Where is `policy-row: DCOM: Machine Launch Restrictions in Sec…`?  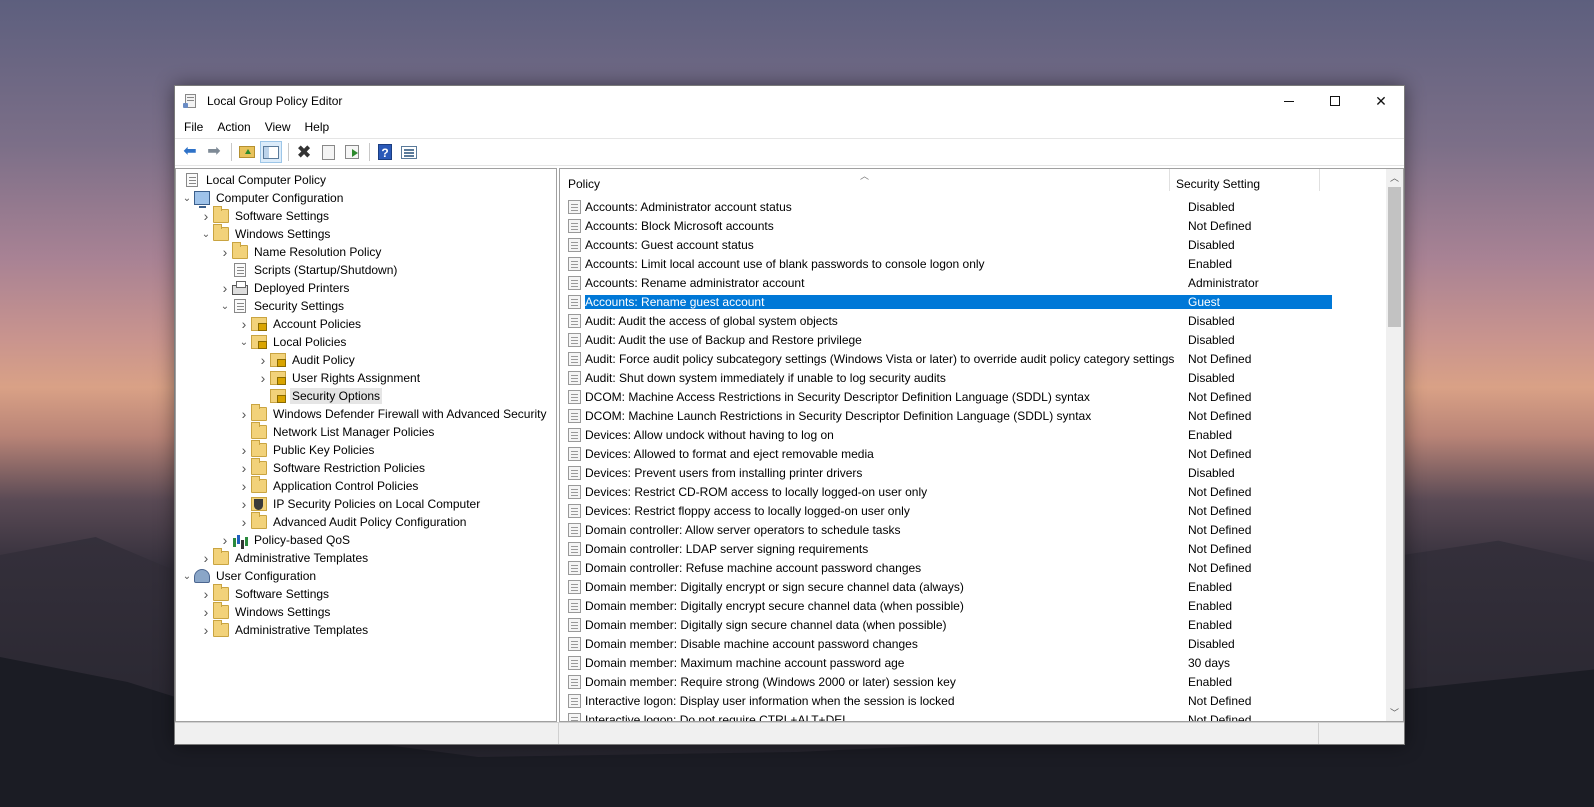 policy-row: DCOM: Machine Launch Restrictions in Sec… is located at coordinates (972, 415).